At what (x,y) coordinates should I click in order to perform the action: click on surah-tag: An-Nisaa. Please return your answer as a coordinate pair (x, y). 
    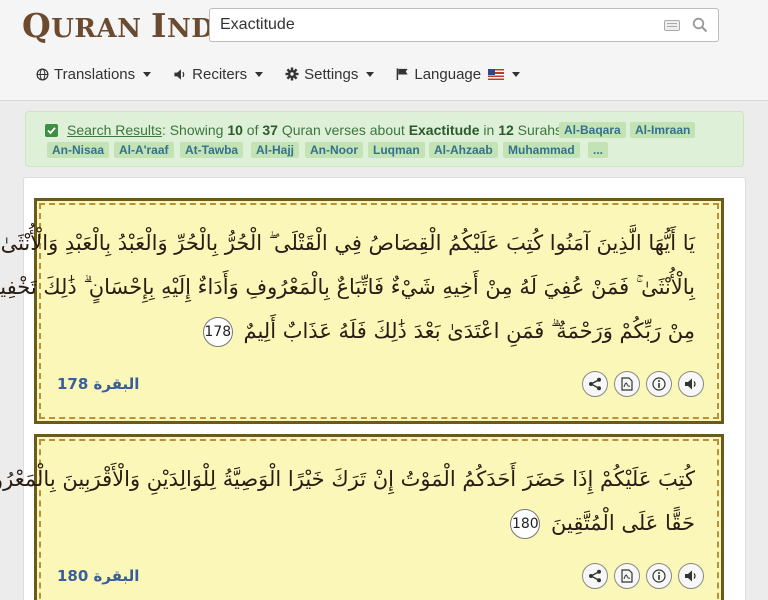
    Looking at the image, I should click on (78, 150).